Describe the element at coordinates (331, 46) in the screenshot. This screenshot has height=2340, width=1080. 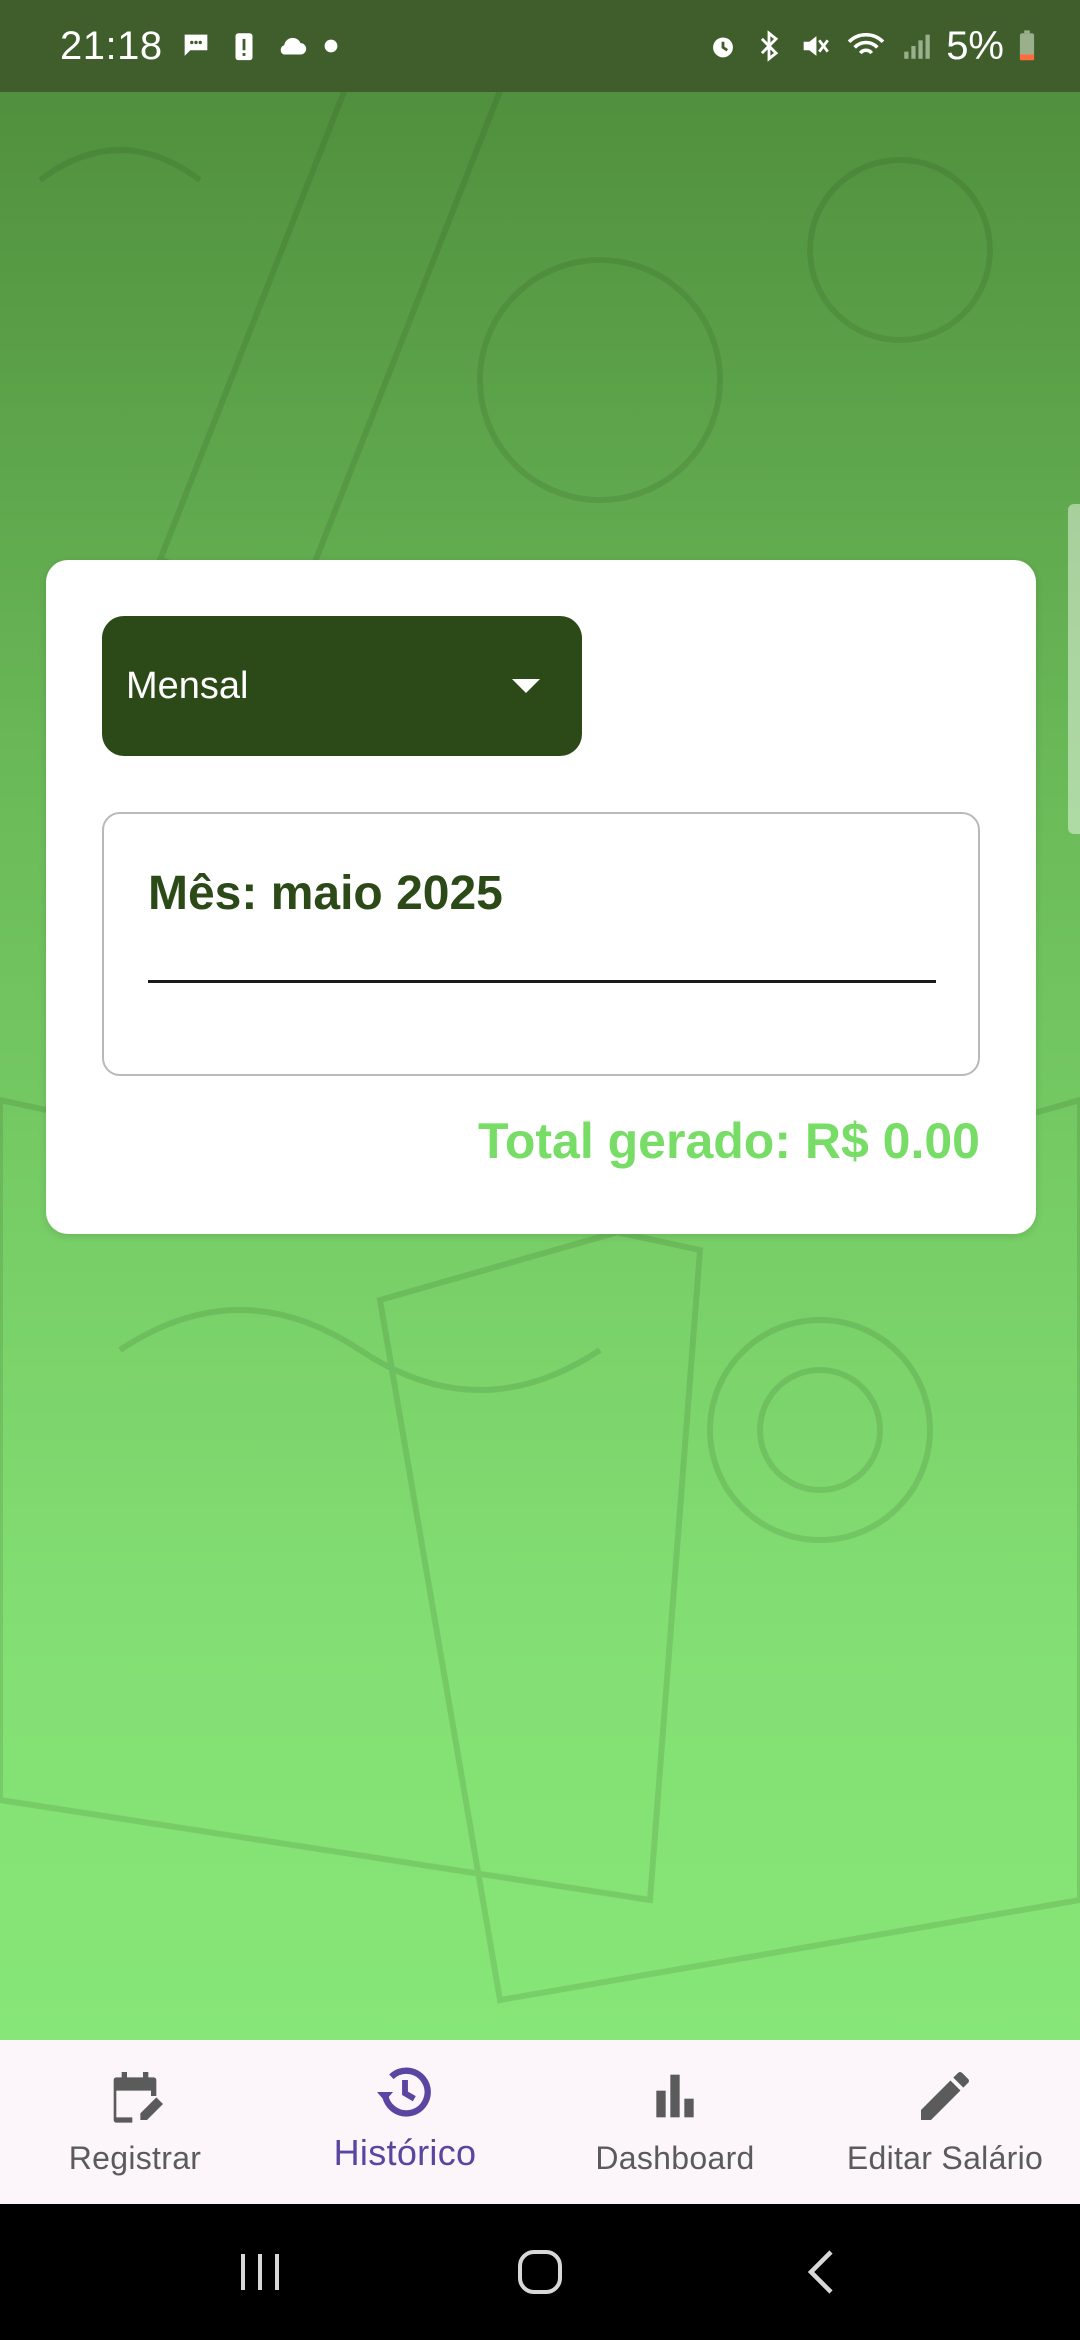
I see `dot-icon` at that location.